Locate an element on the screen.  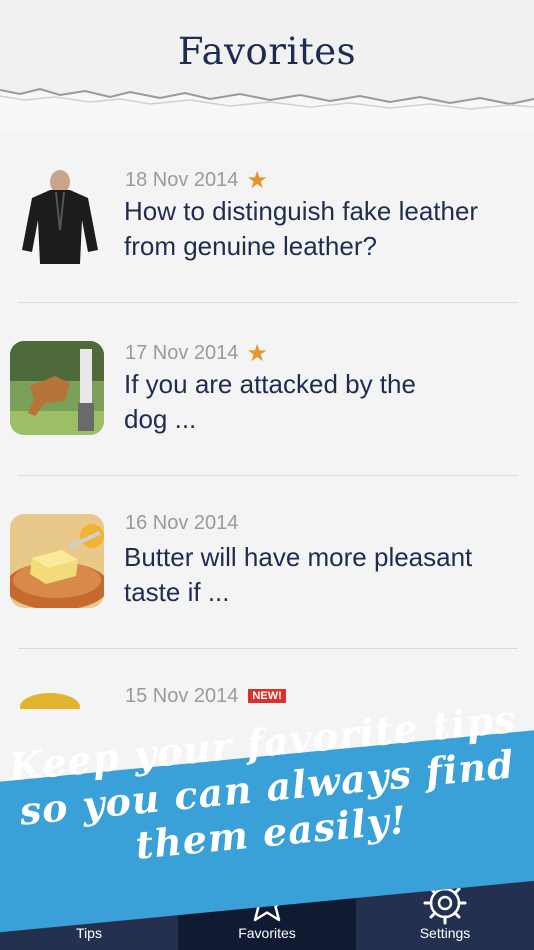
leather-jacket-thumbnail is located at coordinates (57, 217).